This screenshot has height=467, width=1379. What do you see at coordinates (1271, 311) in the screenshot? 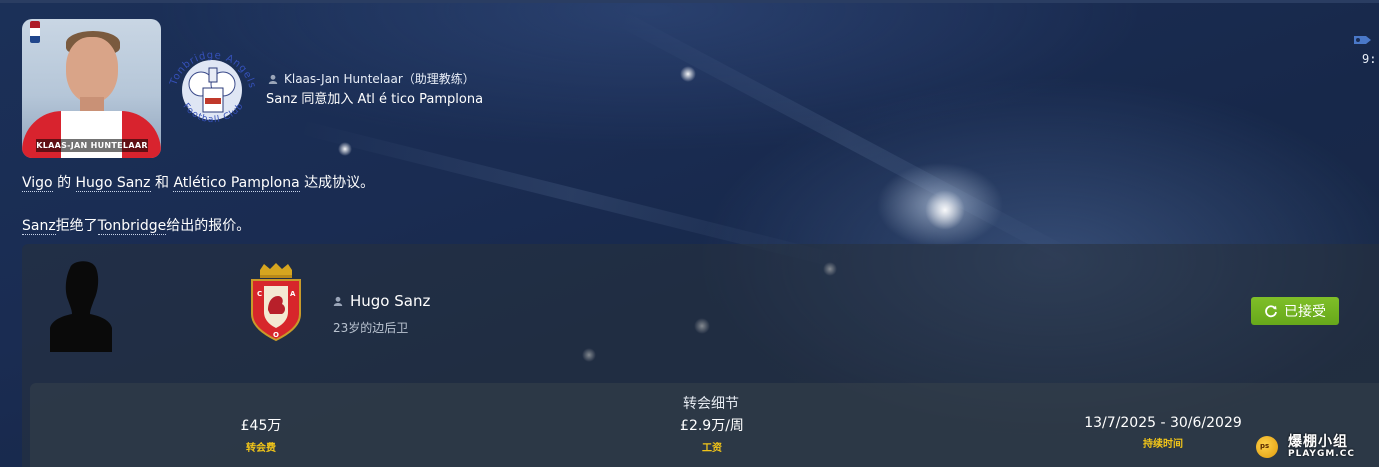
I see `refresh-icon` at bounding box center [1271, 311].